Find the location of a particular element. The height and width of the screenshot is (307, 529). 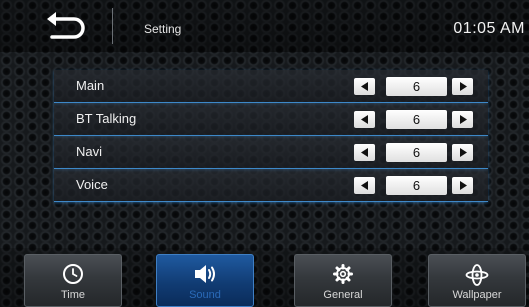

nav-label: General is located at coordinates (343, 295).